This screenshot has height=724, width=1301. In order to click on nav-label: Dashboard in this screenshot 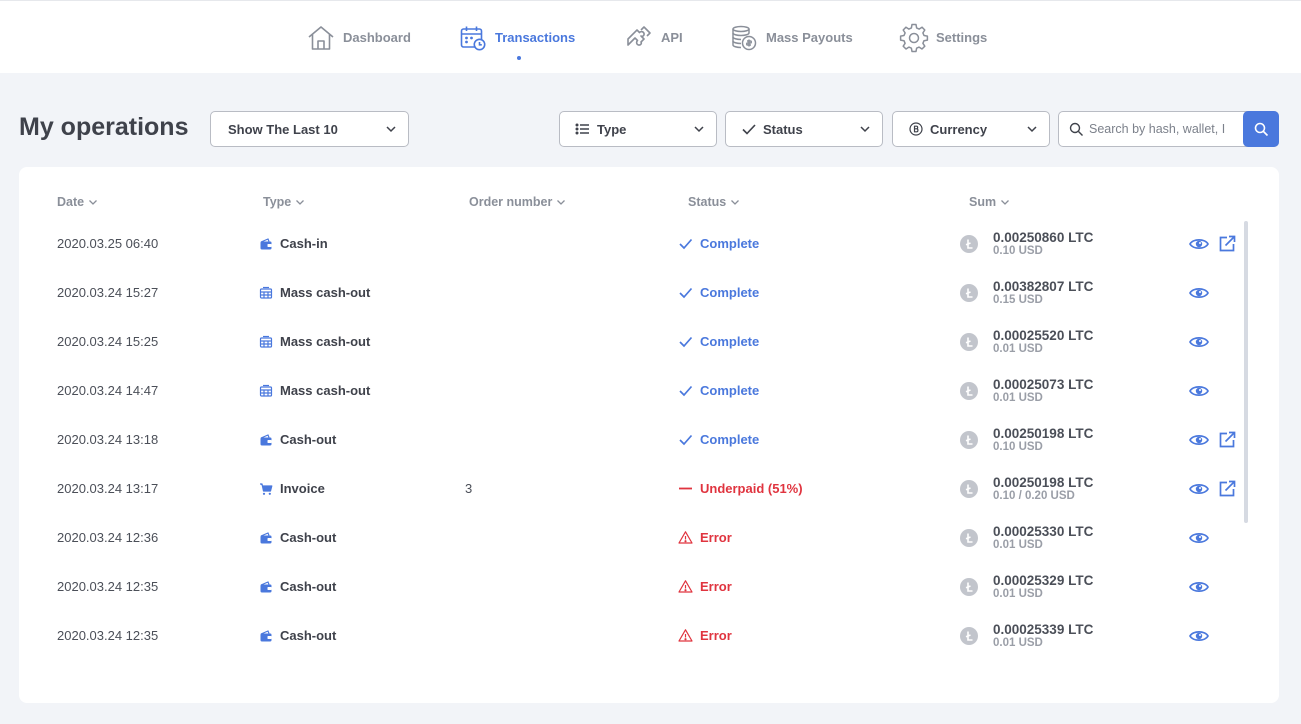, I will do `click(377, 37)`.